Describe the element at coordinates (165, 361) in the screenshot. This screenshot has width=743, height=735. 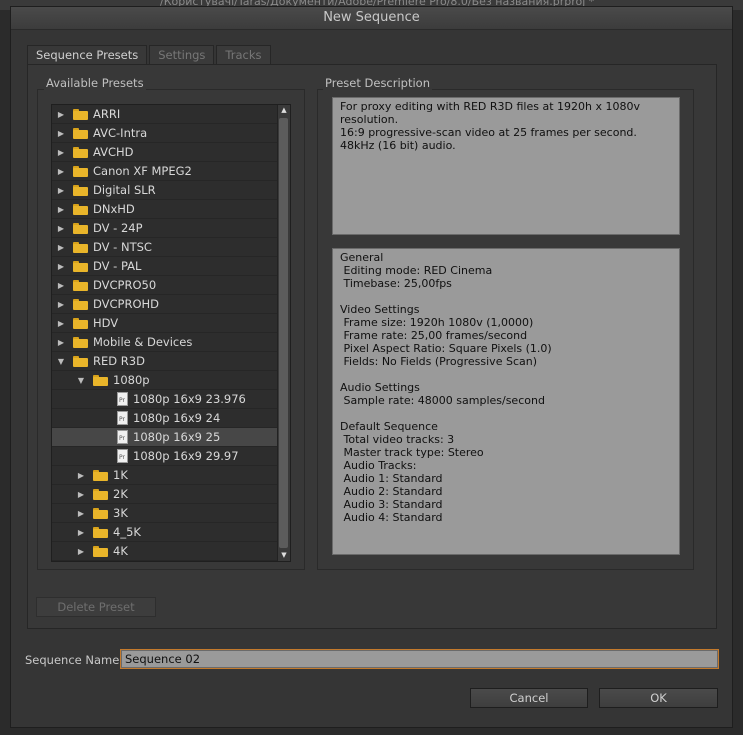
I see `preset-folder: ▼ RED R3D` at that location.